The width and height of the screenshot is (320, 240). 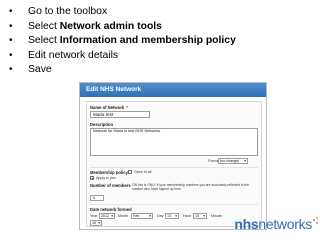 What do you see at coordinates (110, 185) in the screenshot?
I see `members-label: Number of members` at bounding box center [110, 185].